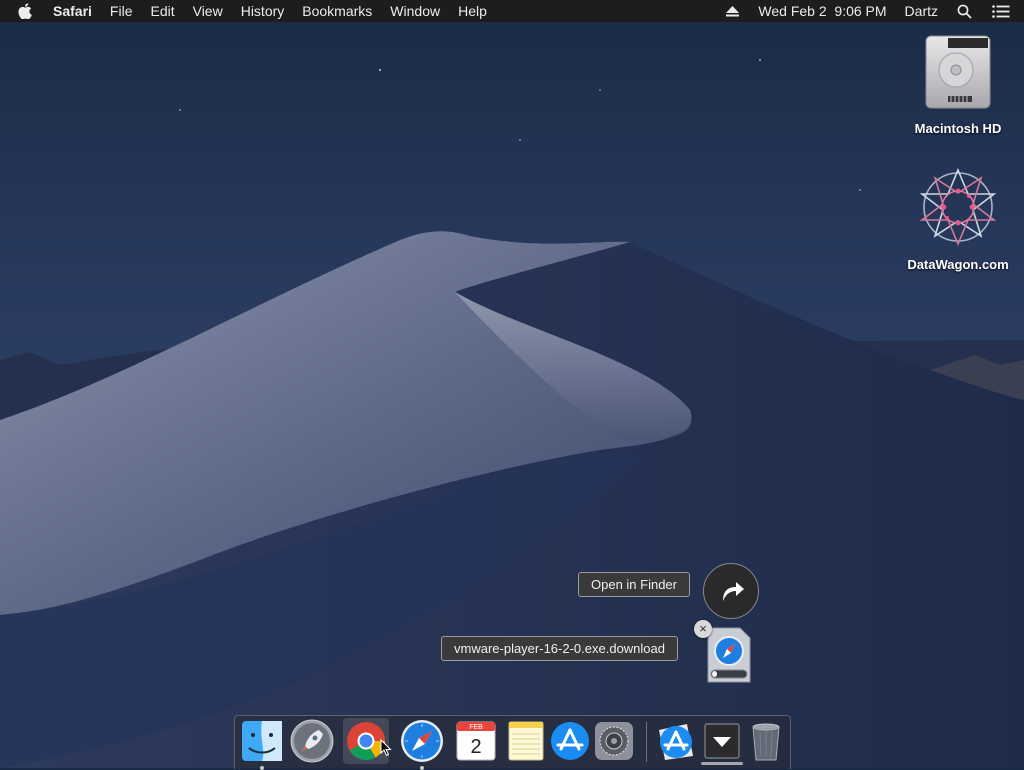 The image size is (1024, 770). Describe the element at coordinates (958, 207) in the screenshot. I see `datawagon-volume-icon` at that location.